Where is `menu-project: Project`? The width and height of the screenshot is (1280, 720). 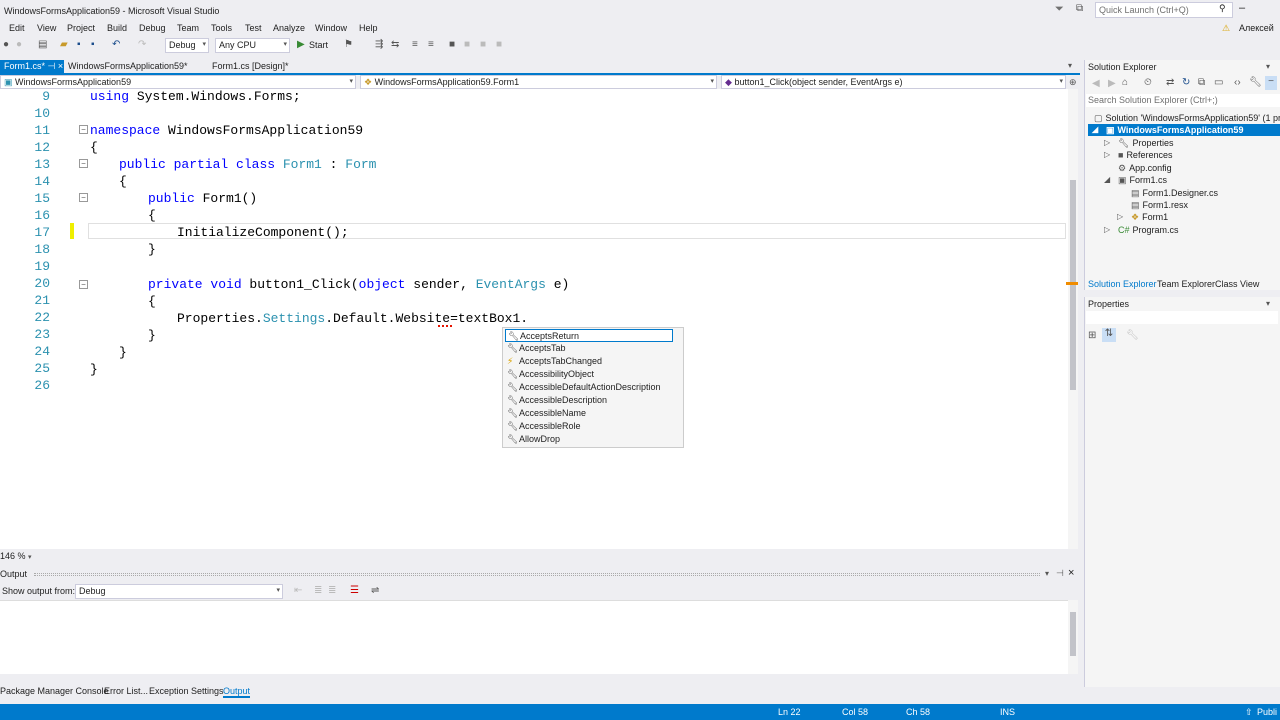
menu-project: Project is located at coordinates (81, 28).